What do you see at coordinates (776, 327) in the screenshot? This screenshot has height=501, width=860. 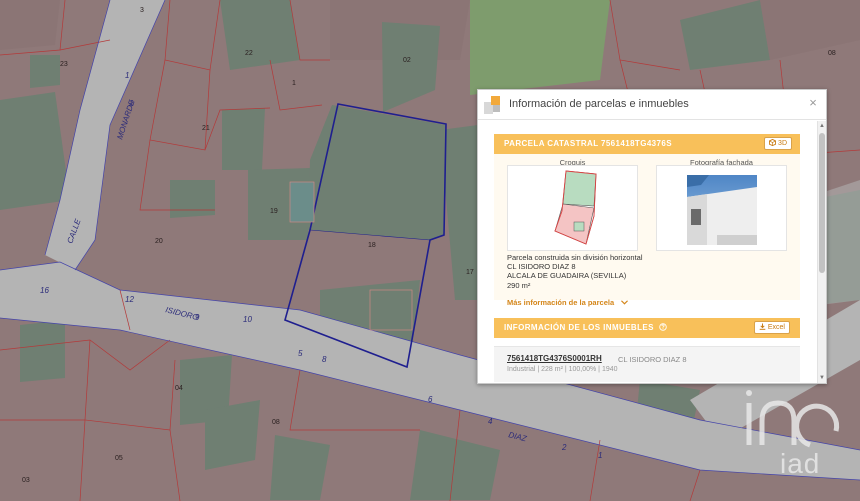 I see `export-excel-label: Excel` at bounding box center [776, 327].